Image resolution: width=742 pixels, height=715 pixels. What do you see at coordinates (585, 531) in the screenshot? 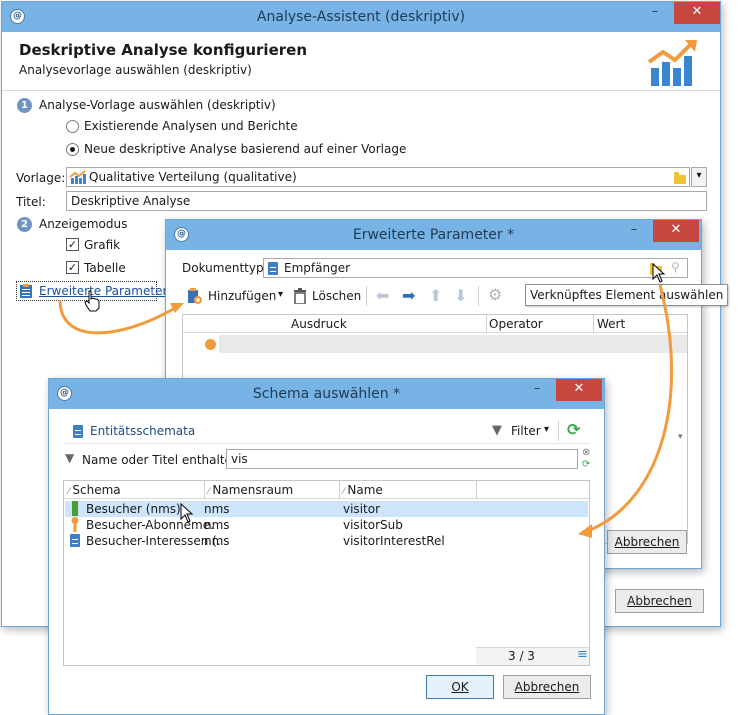
I see `arrow-to-schema-head` at bounding box center [585, 531].